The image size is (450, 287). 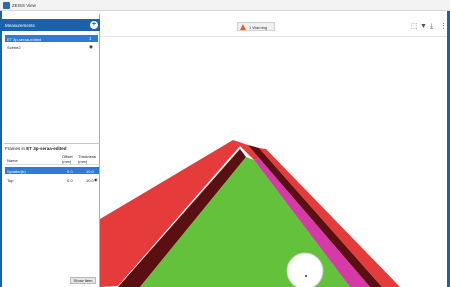 What do you see at coordinates (305, 269) in the screenshot?
I see `selection-marker` at bounding box center [305, 269].